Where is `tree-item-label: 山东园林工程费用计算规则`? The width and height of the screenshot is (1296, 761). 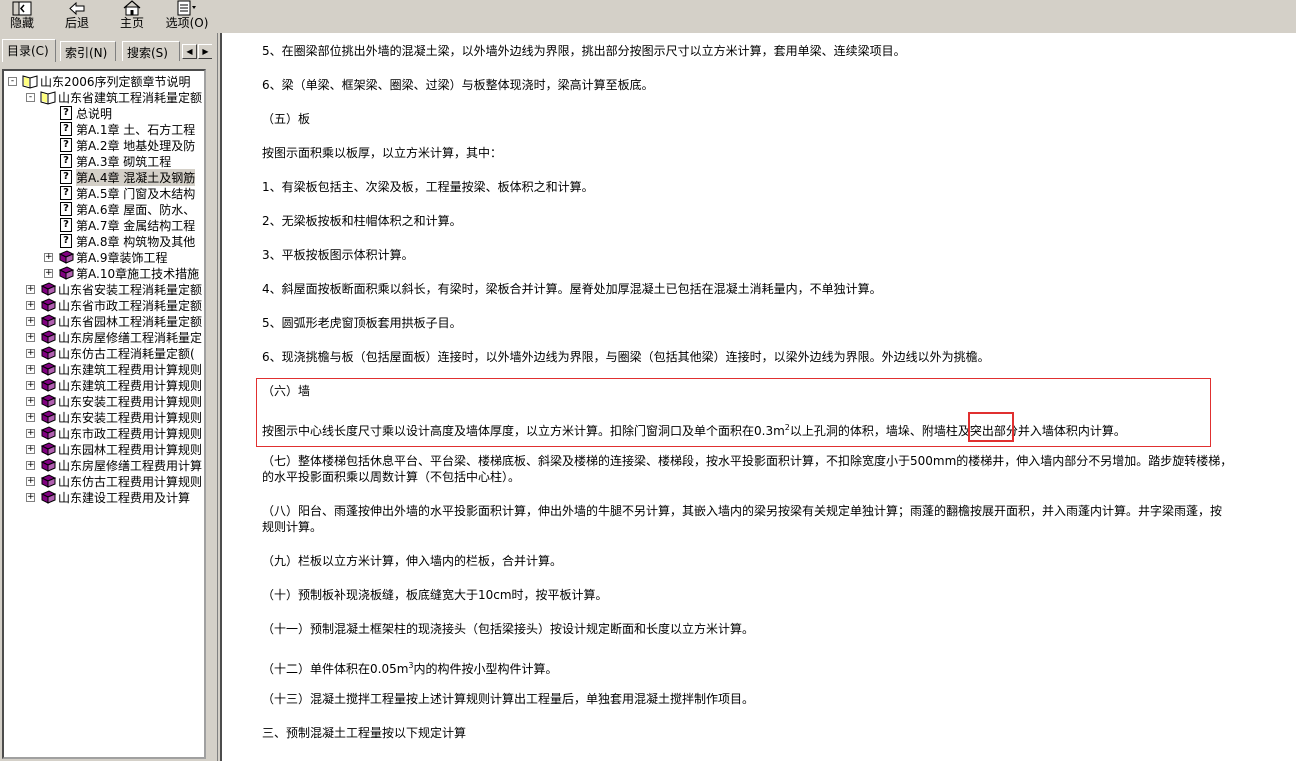 tree-item-label: 山东园林工程费用计算规则 is located at coordinates (130, 449).